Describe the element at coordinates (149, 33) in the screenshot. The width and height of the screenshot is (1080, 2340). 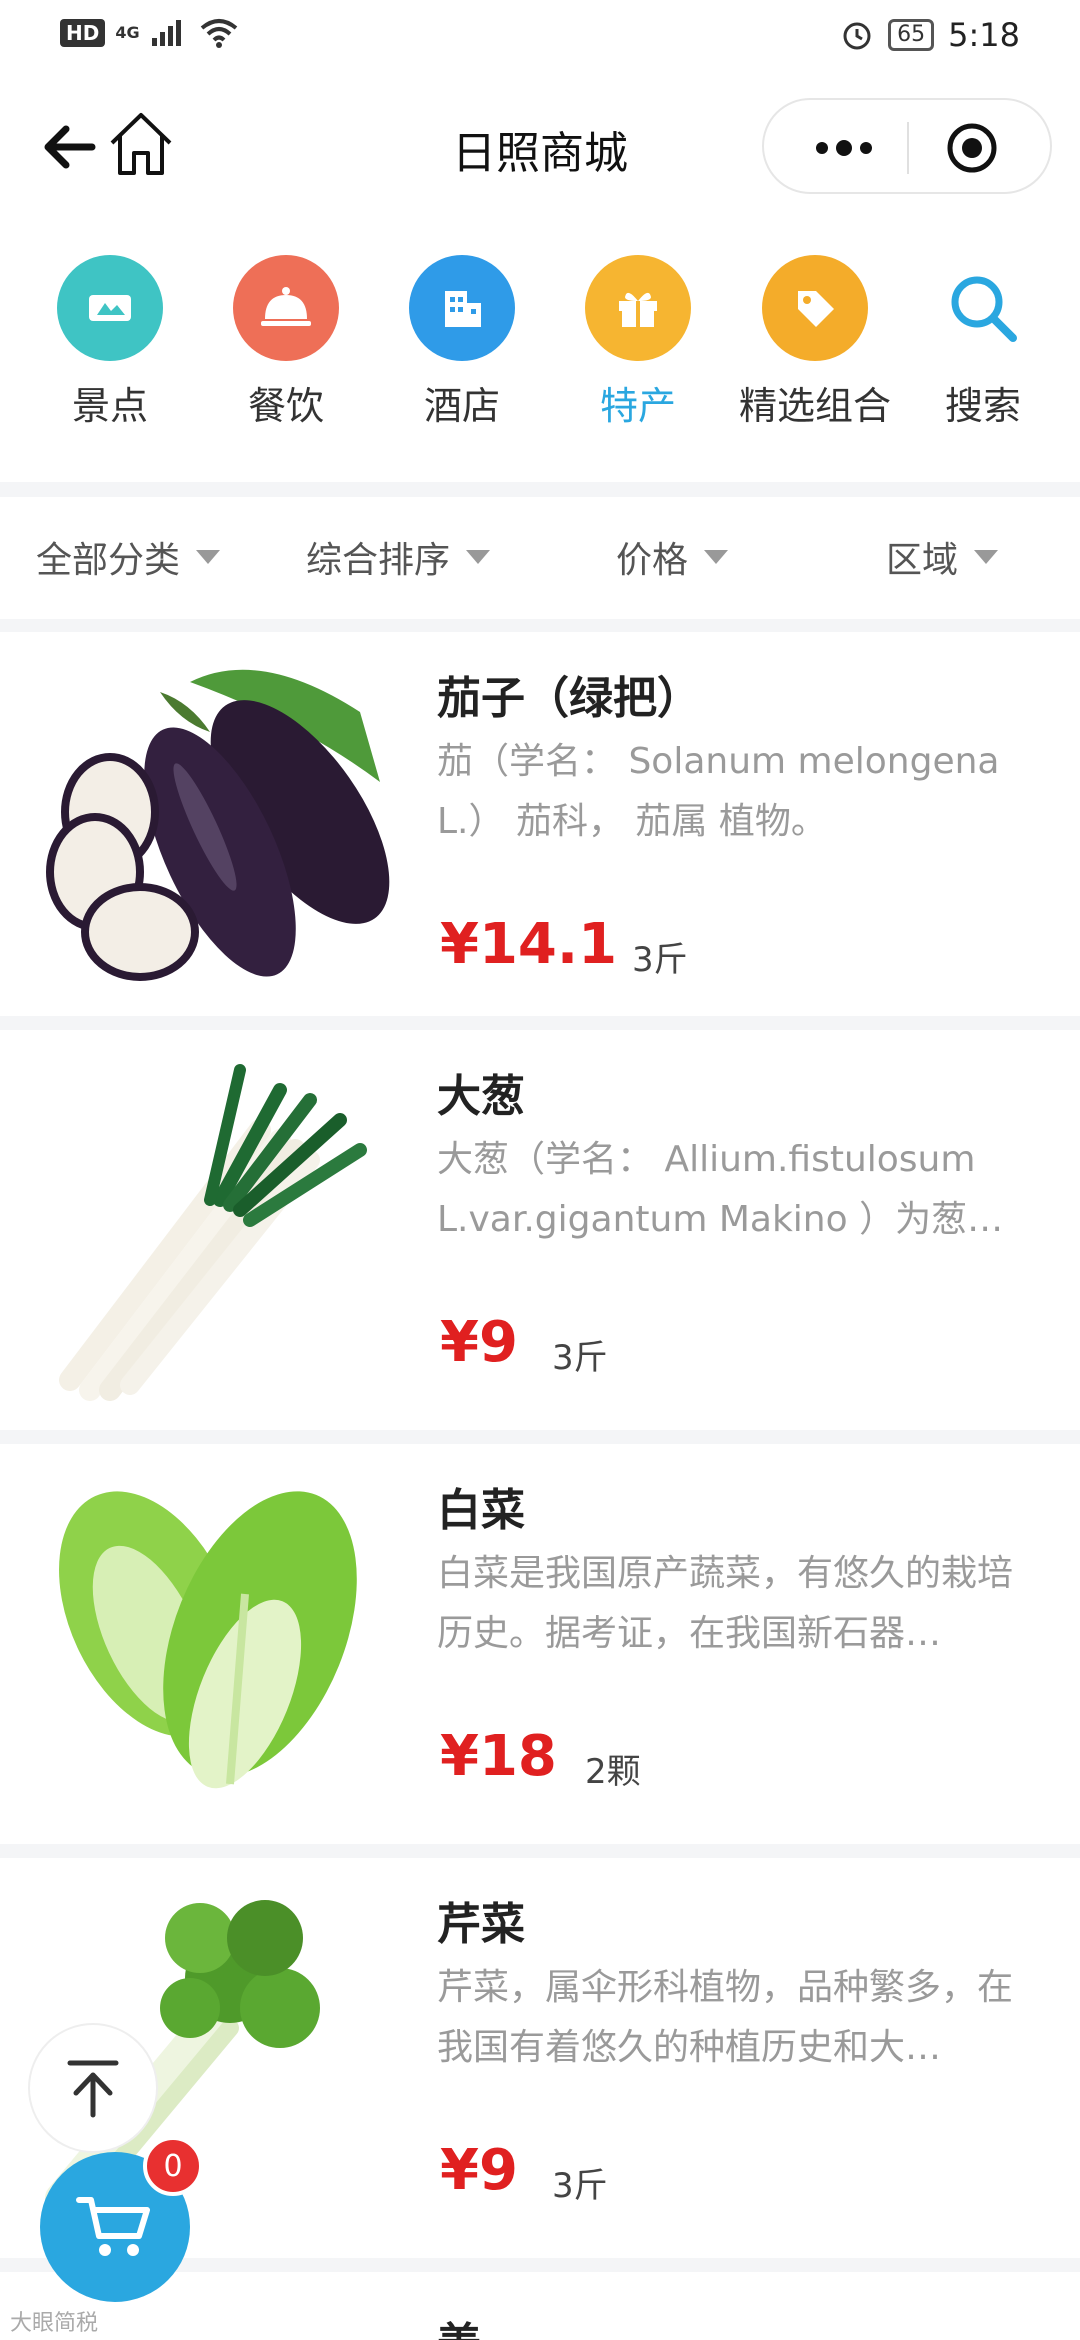
I see `status-left: HD 4G` at that location.